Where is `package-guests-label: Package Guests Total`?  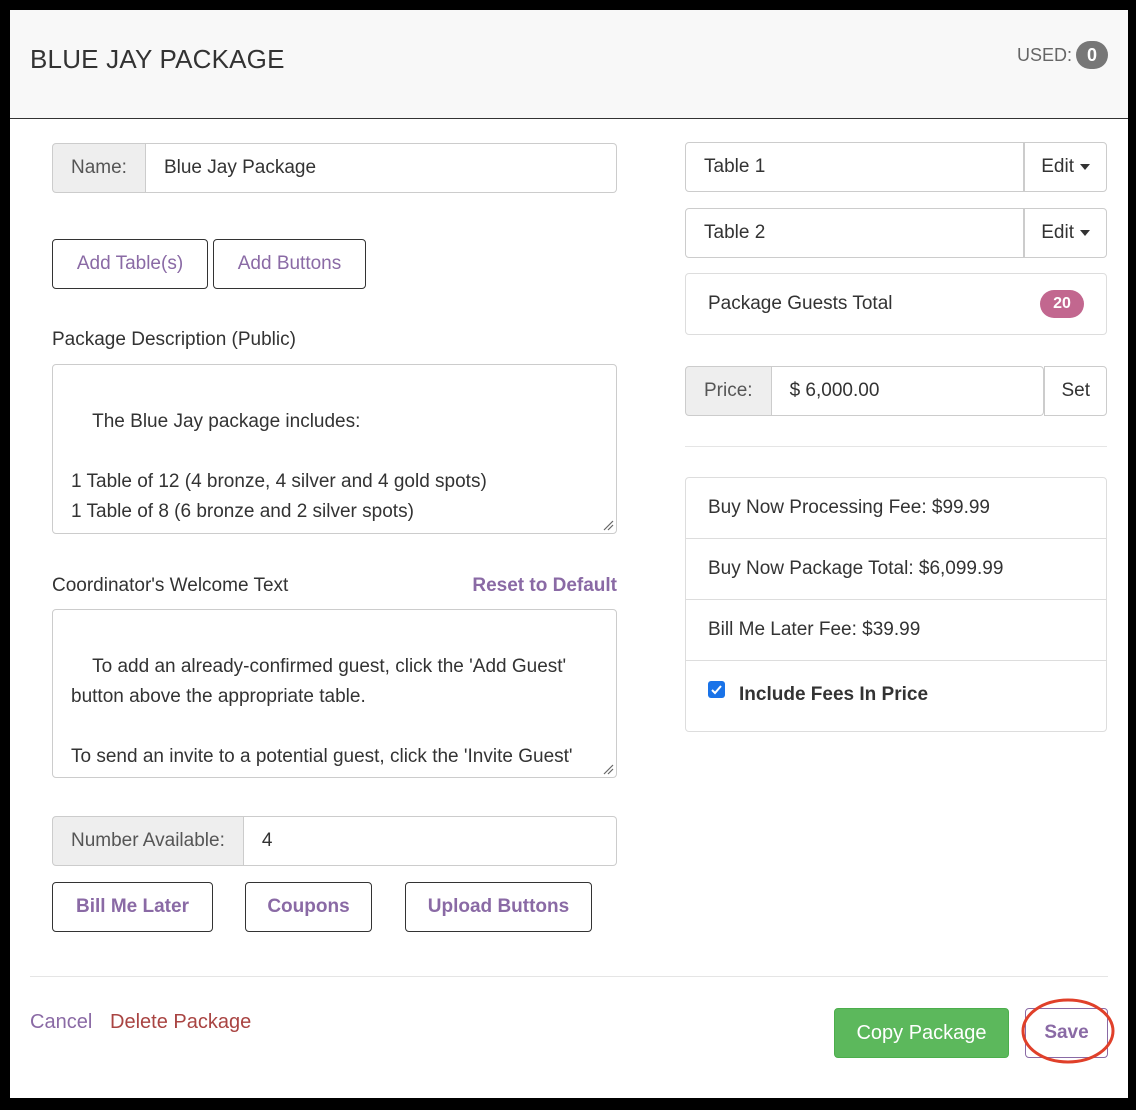
package-guests-label: Package Guests Total is located at coordinates (800, 303).